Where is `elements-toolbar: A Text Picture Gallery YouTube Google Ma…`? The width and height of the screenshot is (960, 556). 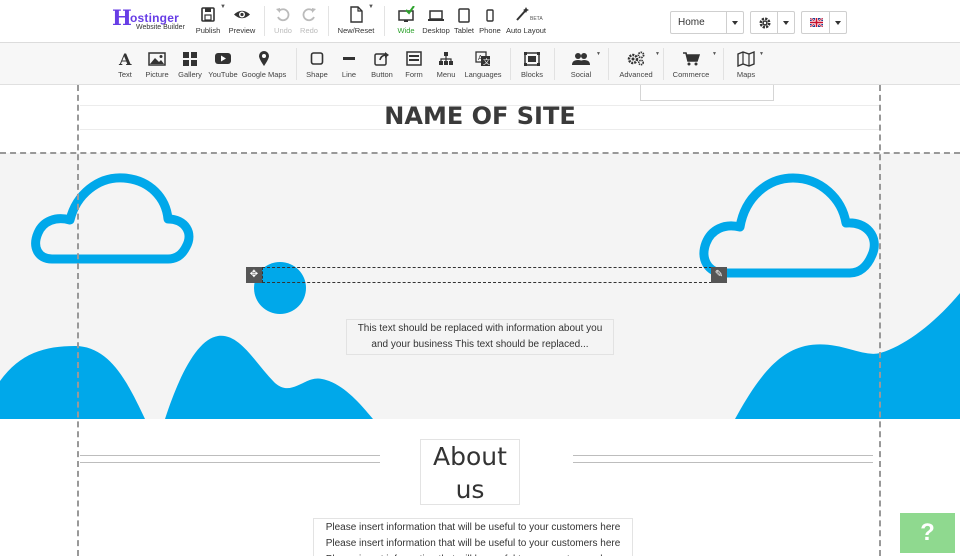
elements-toolbar: A Text Picture Gallery YouTube Google Ma… is located at coordinates (480, 64).